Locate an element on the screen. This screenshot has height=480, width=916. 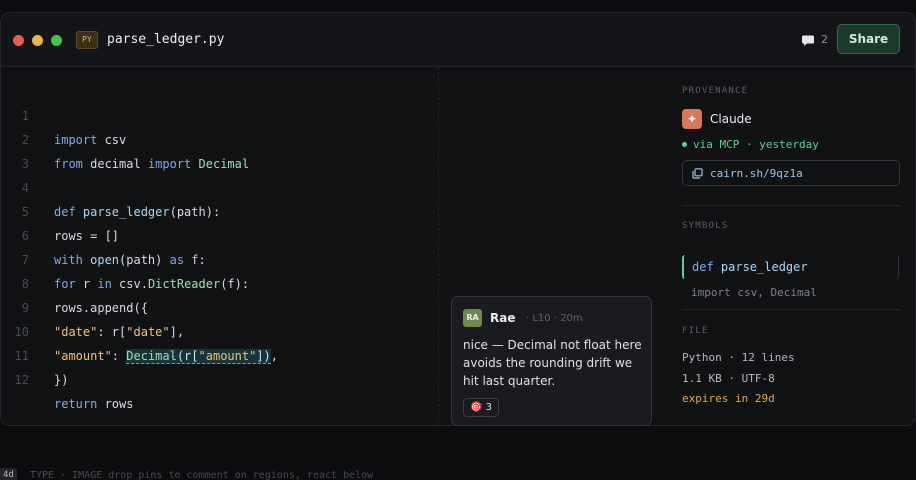
author-name: Claude is located at coordinates (731, 119).